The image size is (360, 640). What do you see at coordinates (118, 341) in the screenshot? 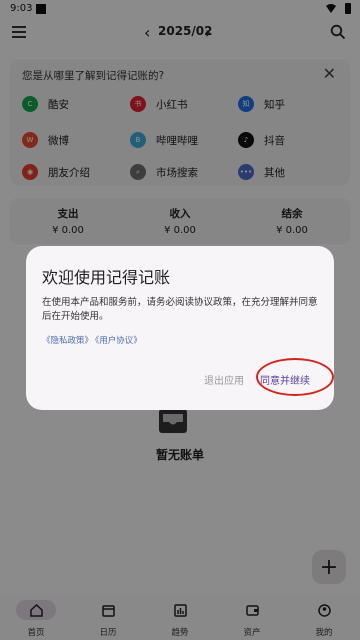
I see `user-agreement-link: 《用户协议》` at bounding box center [118, 341].